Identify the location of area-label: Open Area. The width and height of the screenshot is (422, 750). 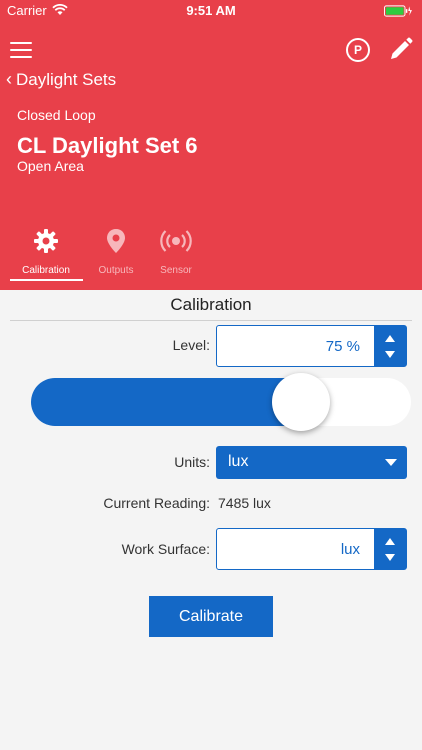
(50, 166).